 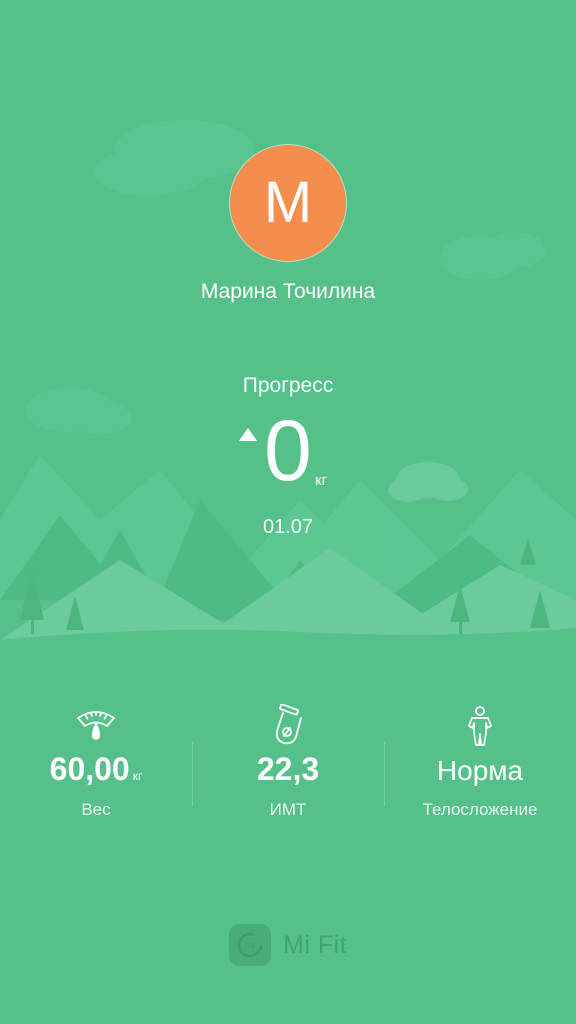 I want to click on body-type-value: Норма, so click(x=480, y=770).